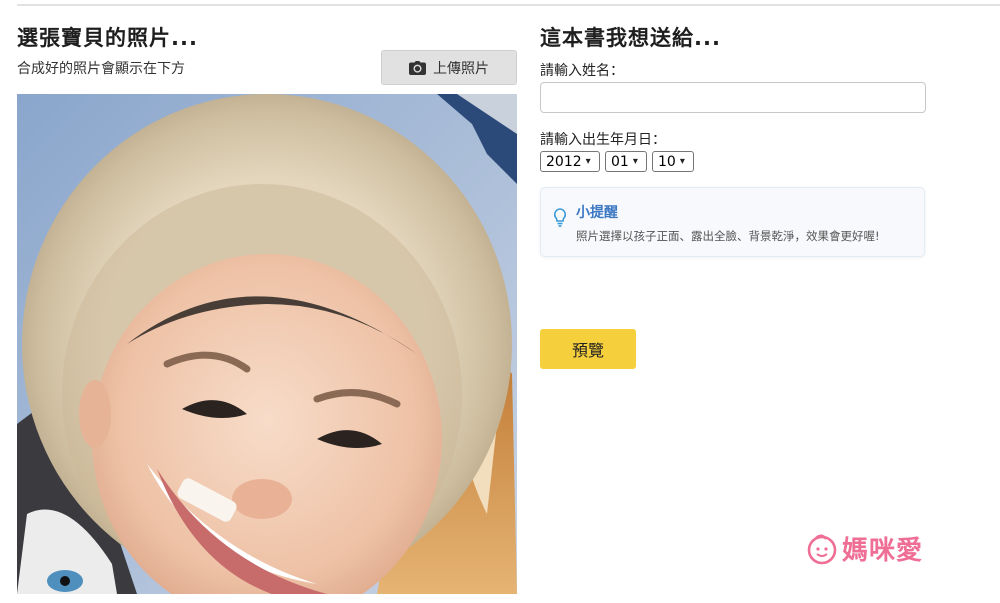 This screenshot has height=603, width=1000. Describe the element at coordinates (560, 217) in the screenshot. I see `lightbulb-icon` at that location.